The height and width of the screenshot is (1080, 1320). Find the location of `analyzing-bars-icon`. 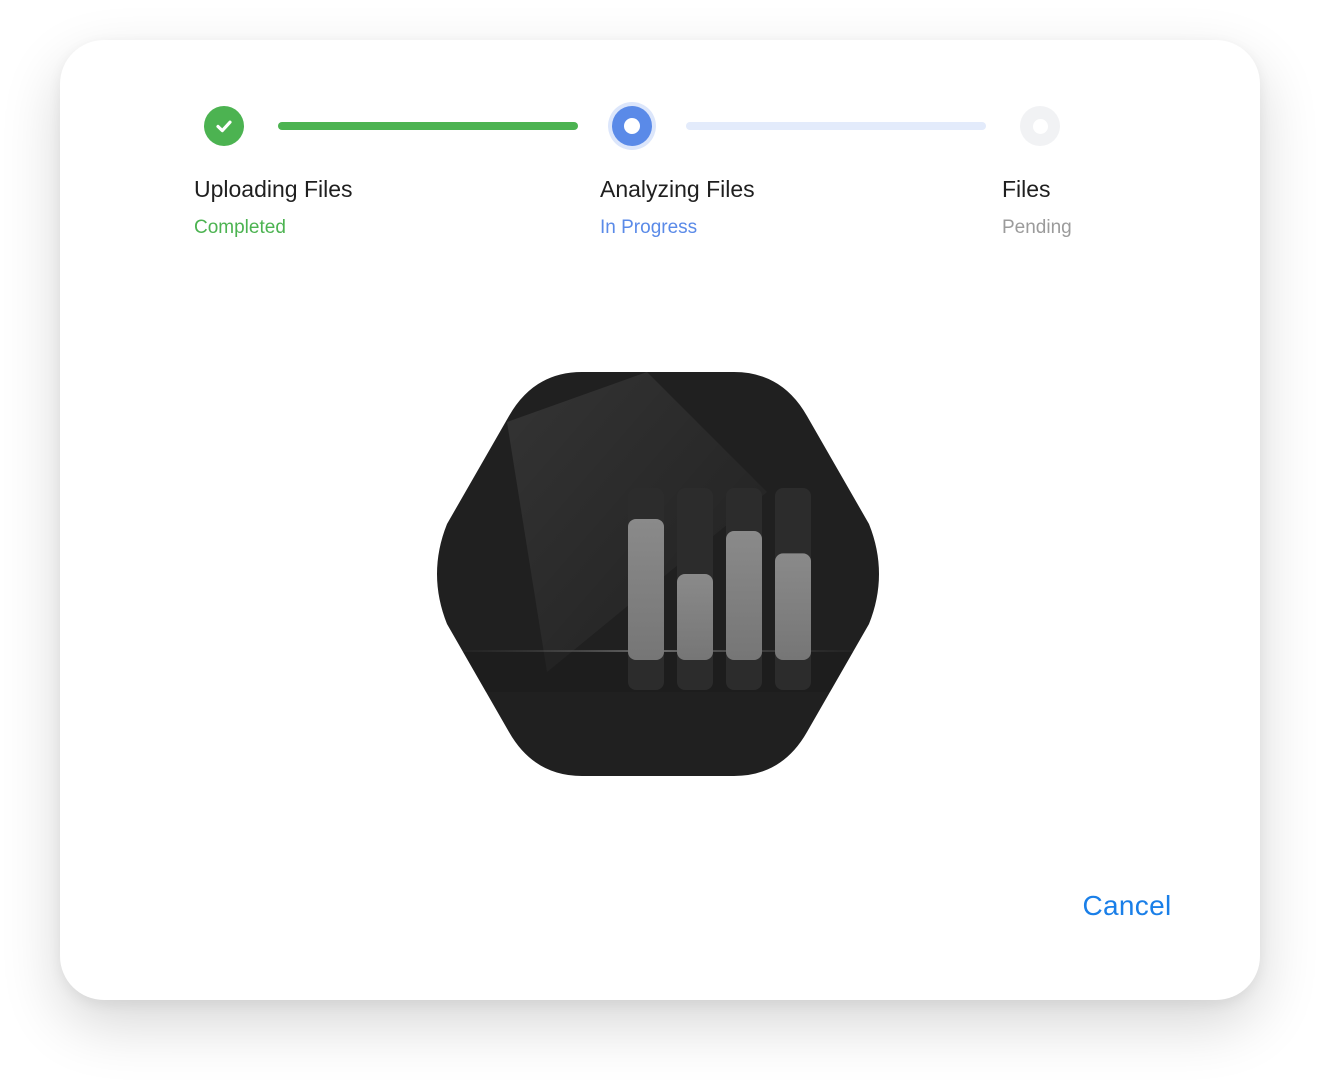

analyzing-bars-icon is located at coordinates (658, 574).